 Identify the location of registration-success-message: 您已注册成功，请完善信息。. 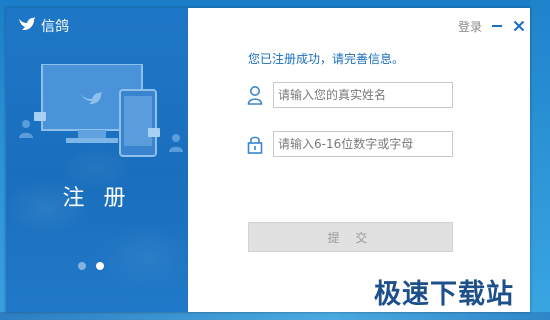
(326, 59).